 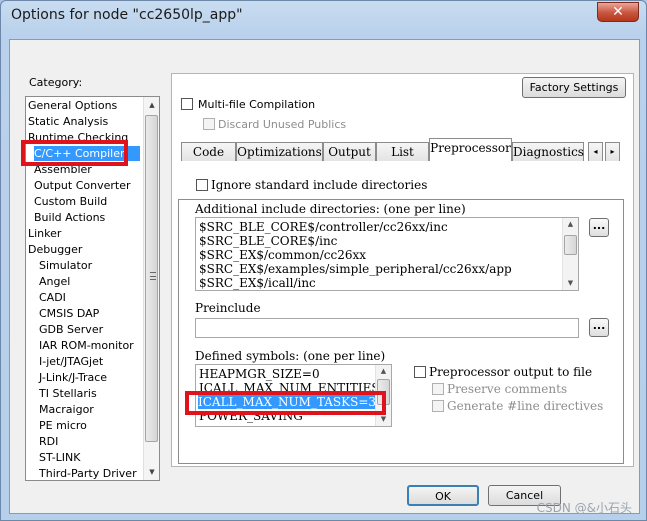 What do you see at coordinates (209, 124) in the screenshot?
I see `discard-unused-checkbox` at bounding box center [209, 124].